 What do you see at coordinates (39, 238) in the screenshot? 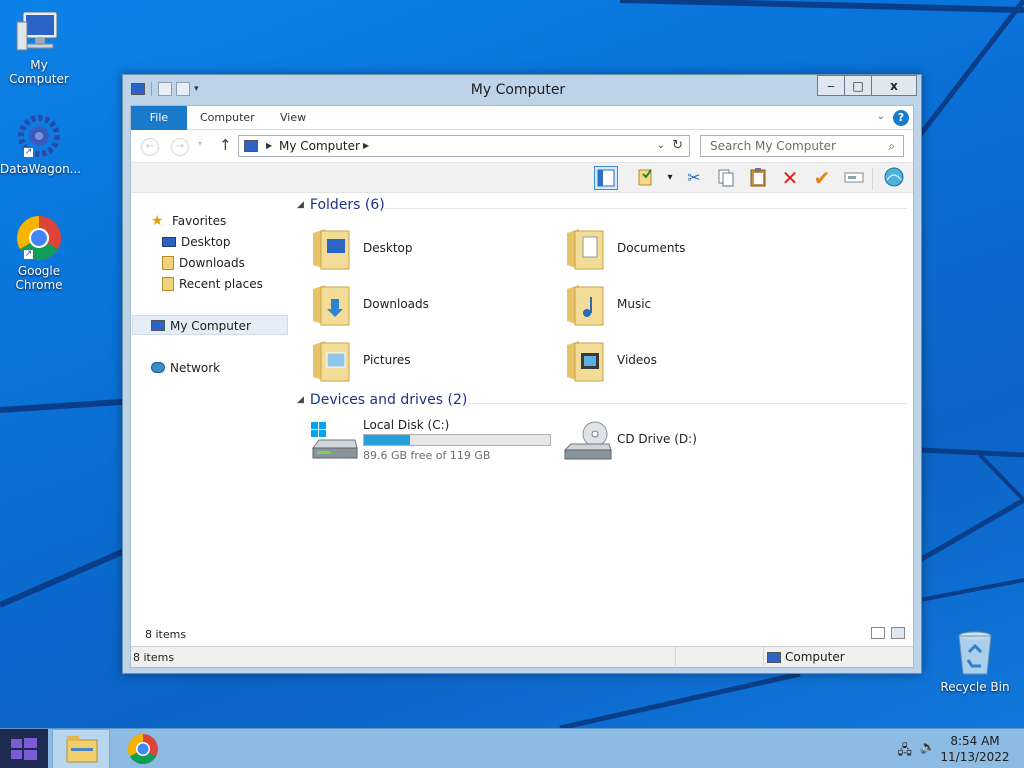
I see `chrome-icon: ↗` at bounding box center [39, 238].